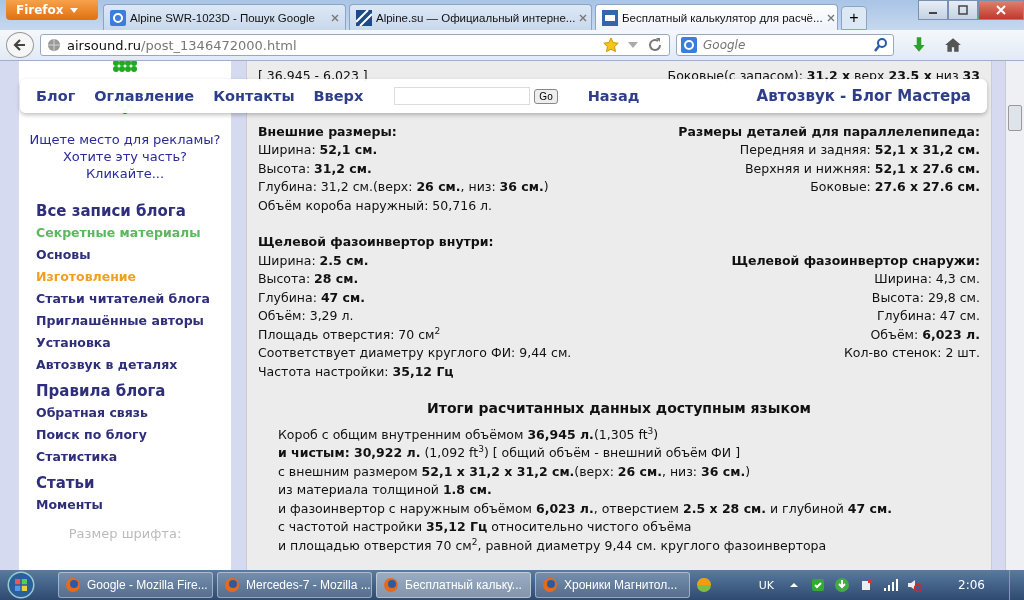  I want to click on close-icon, so click(1001, 10).